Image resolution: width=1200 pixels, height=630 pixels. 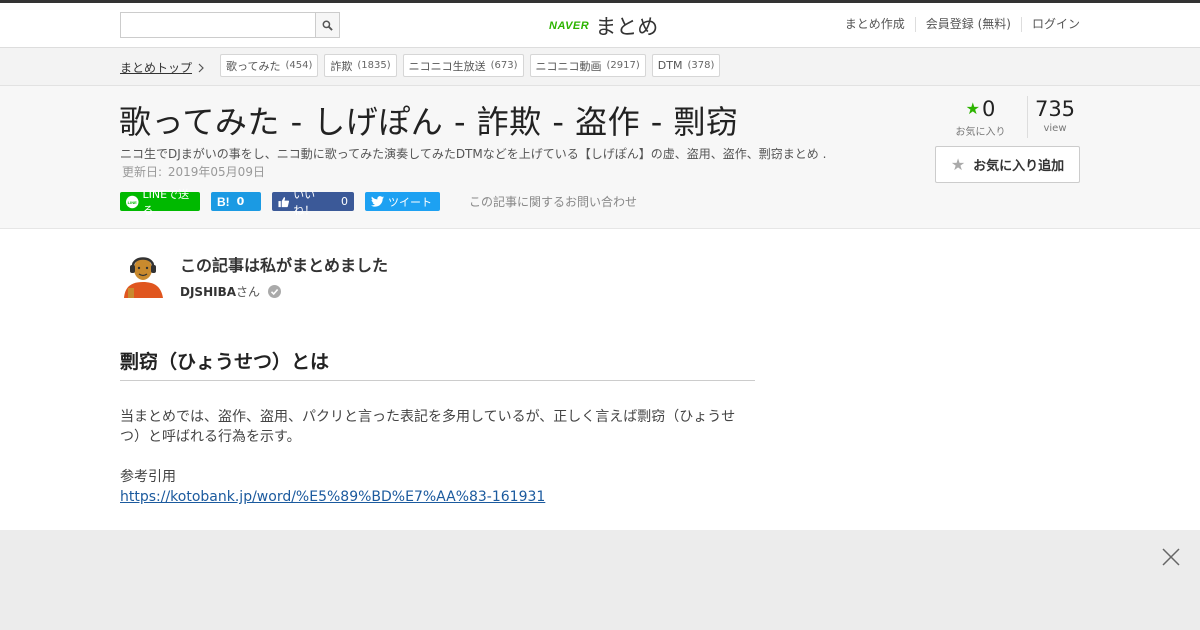 I want to click on favorites-label: お気に入り, so click(x=980, y=132).